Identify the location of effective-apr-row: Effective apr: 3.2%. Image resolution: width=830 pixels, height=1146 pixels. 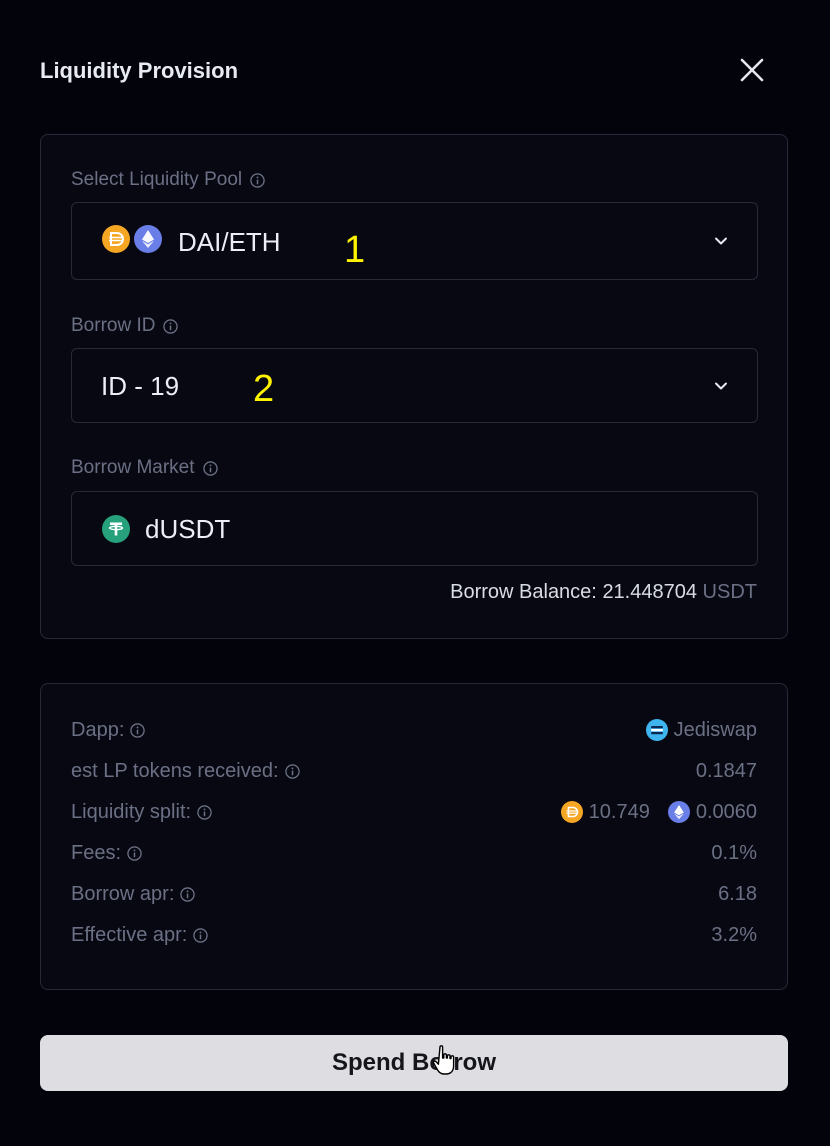
(414, 935).